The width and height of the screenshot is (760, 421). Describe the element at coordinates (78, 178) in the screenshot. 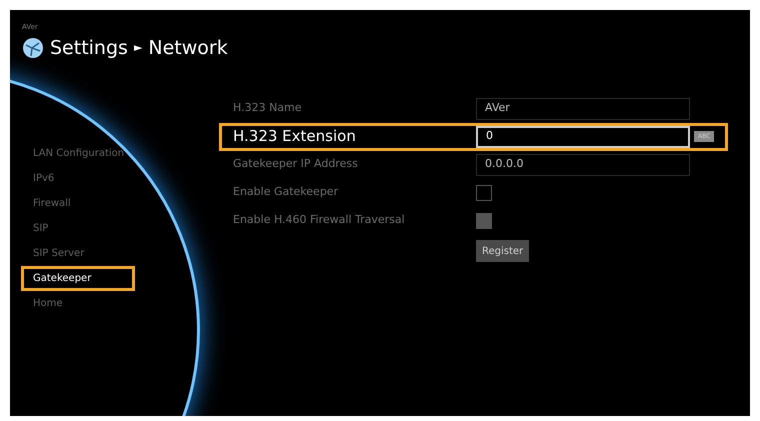

I see `nav-item: IPv6` at that location.